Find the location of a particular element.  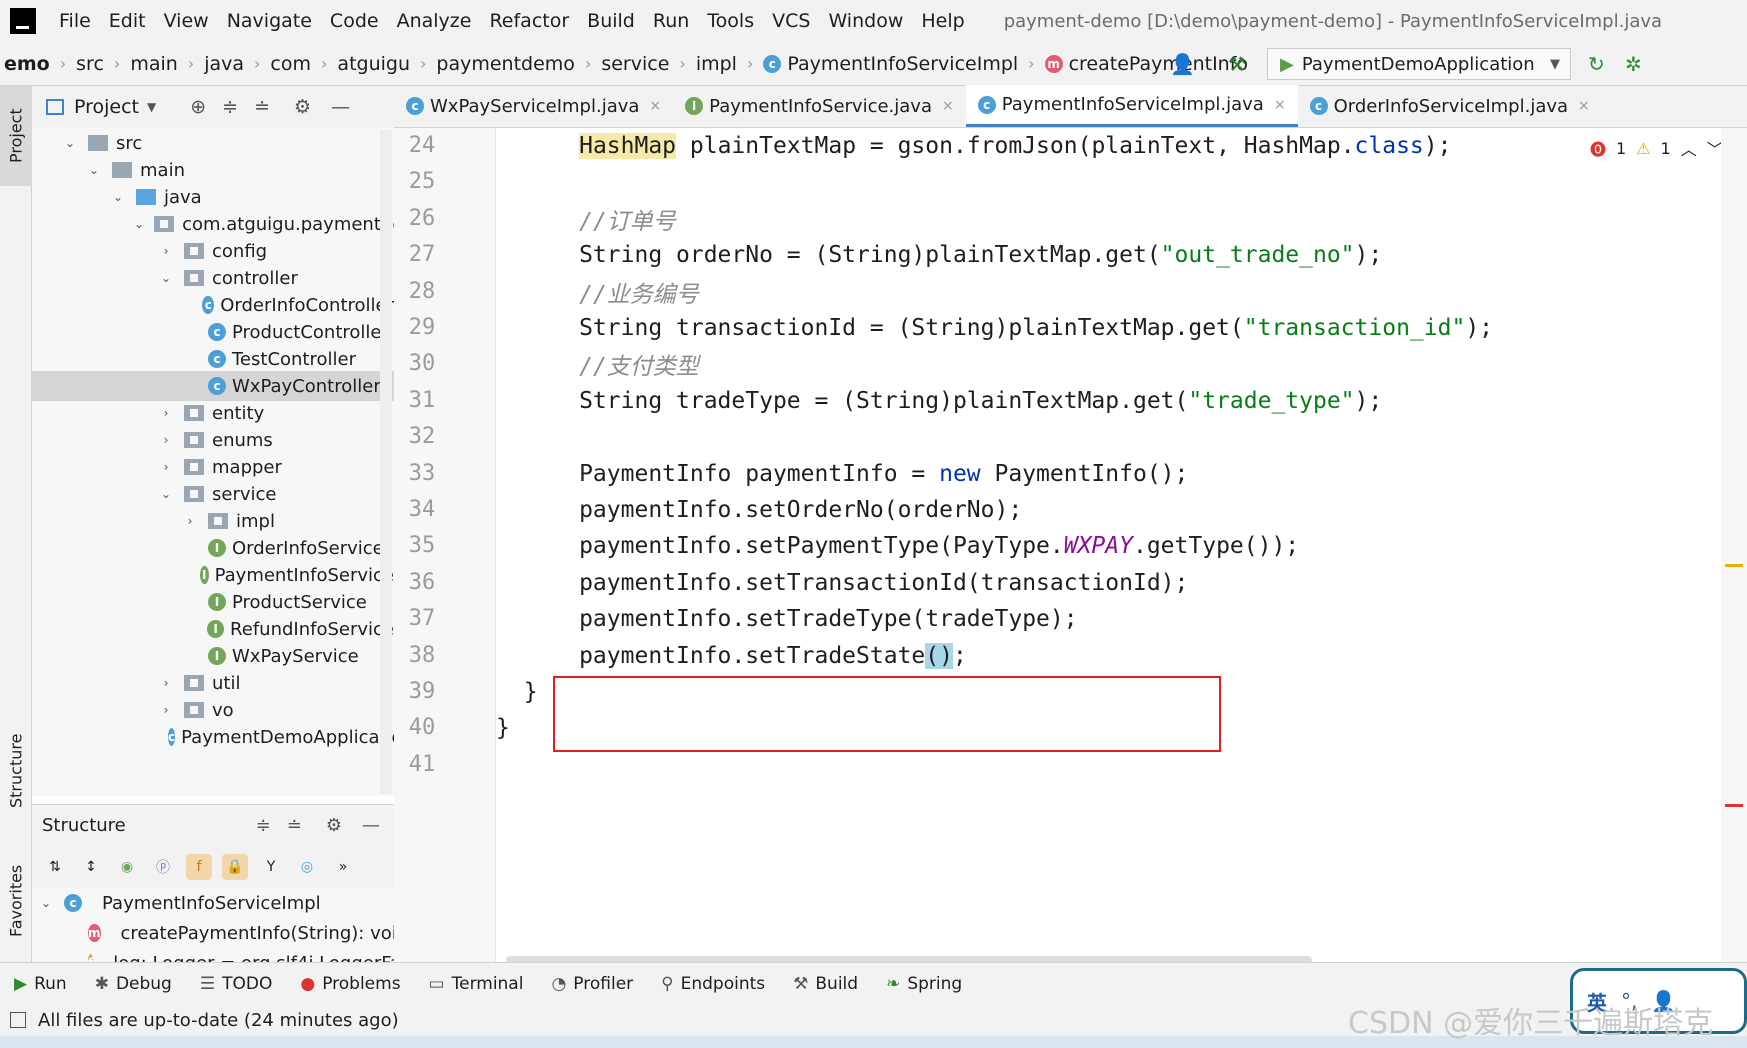

structure-tool-tab: Structure is located at coordinates (16, 771).